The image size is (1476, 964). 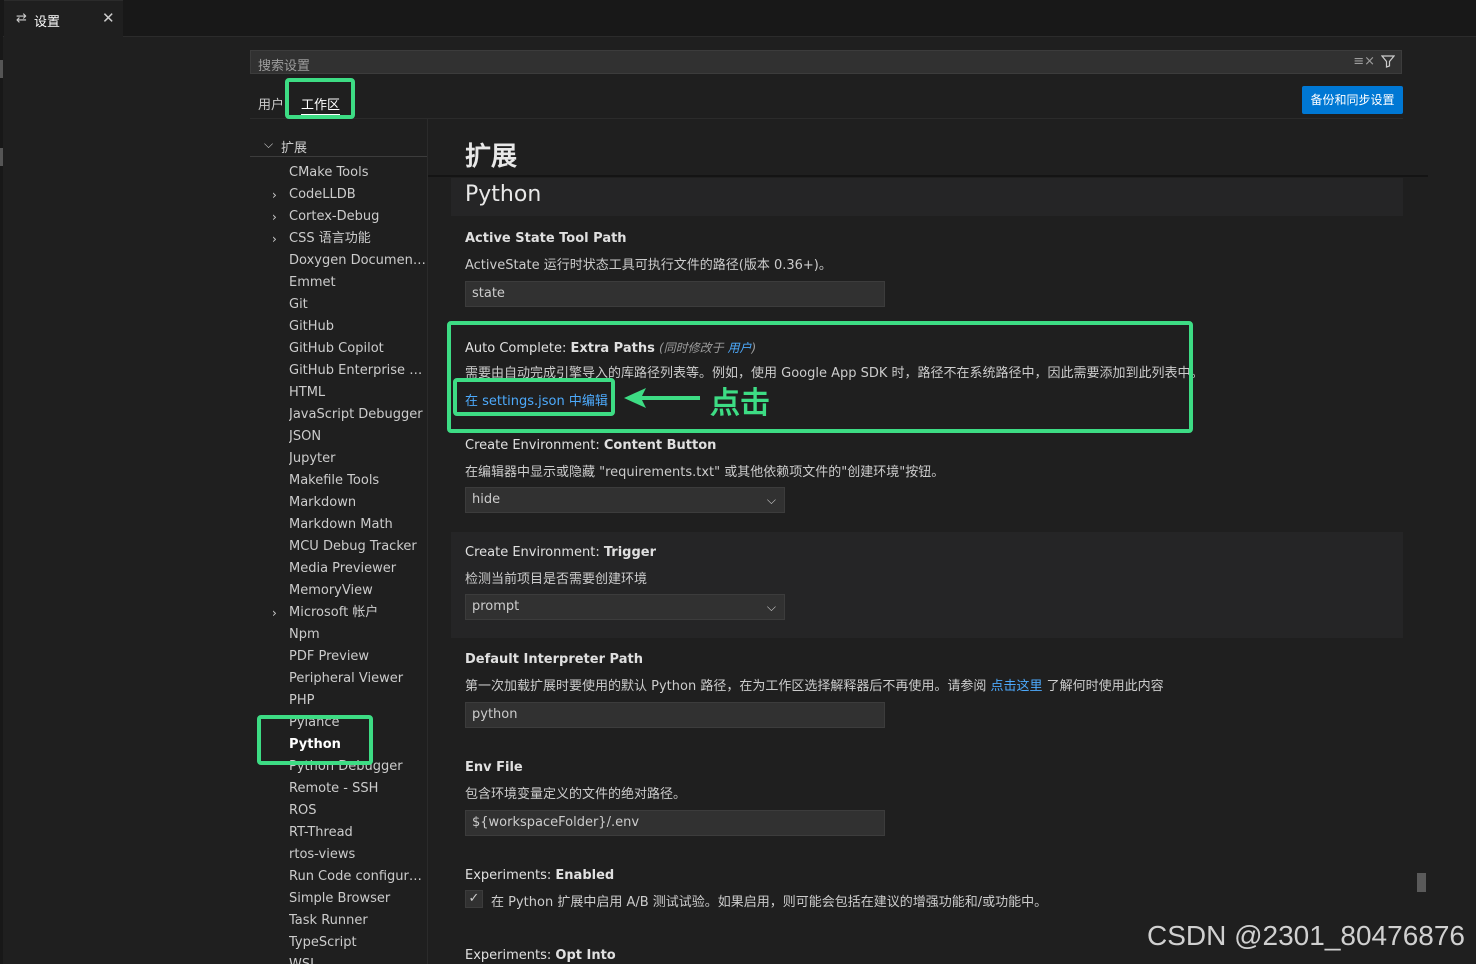 What do you see at coordinates (312, 458) in the screenshot?
I see `toc-item-label: Jupyter` at bounding box center [312, 458].